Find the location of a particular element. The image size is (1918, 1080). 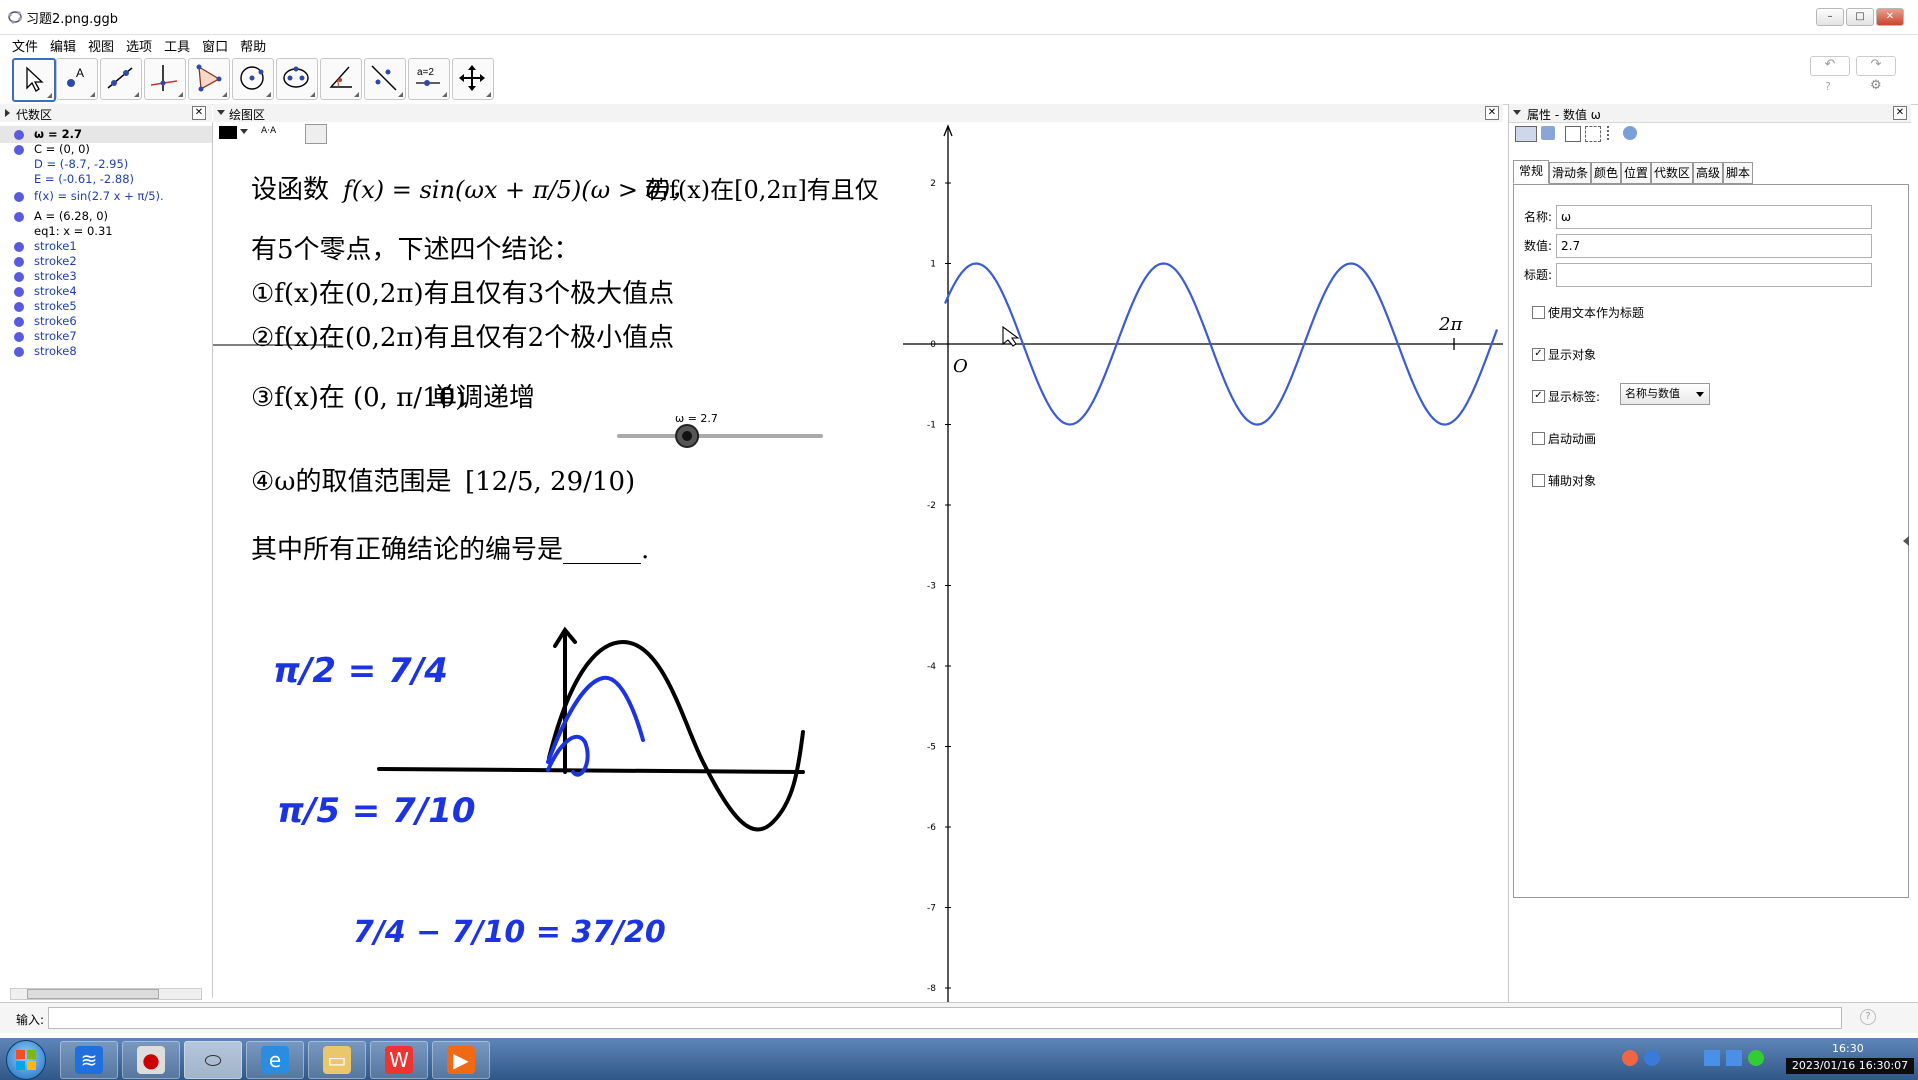

tray-input-icon is located at coordinates (1630, 1058).